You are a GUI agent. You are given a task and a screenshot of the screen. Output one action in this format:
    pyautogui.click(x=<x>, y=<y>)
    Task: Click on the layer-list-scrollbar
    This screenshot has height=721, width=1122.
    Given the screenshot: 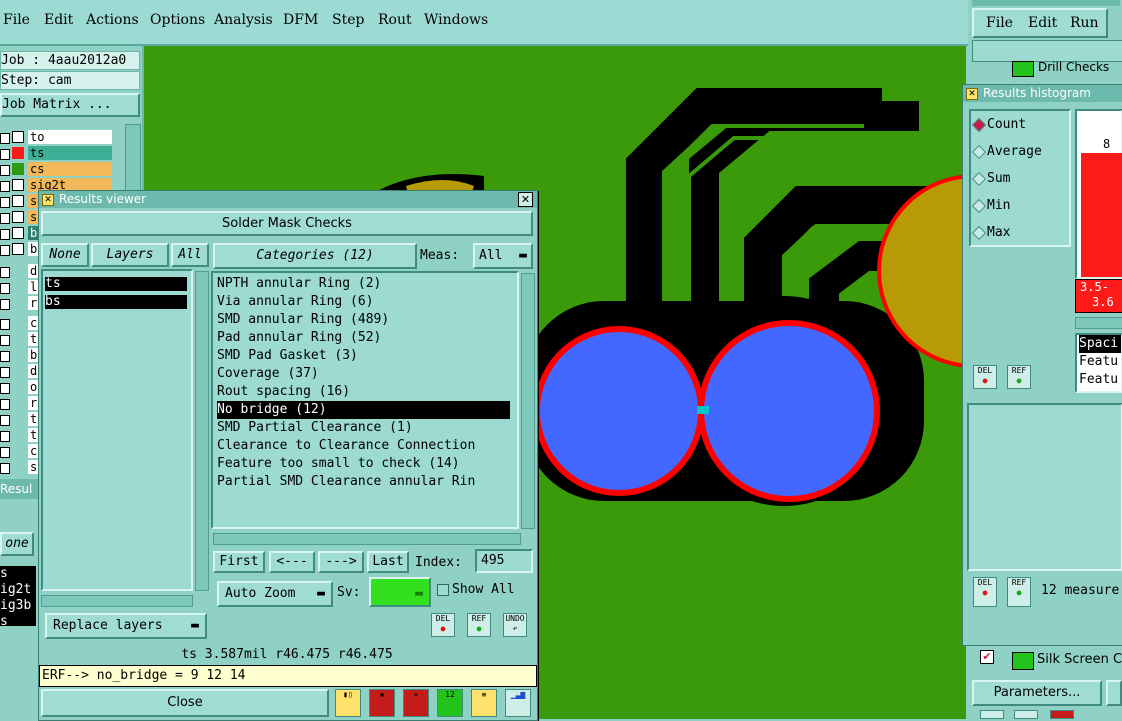 What is the action you would take?
    pyautogui.click(x=202, y=431)
    